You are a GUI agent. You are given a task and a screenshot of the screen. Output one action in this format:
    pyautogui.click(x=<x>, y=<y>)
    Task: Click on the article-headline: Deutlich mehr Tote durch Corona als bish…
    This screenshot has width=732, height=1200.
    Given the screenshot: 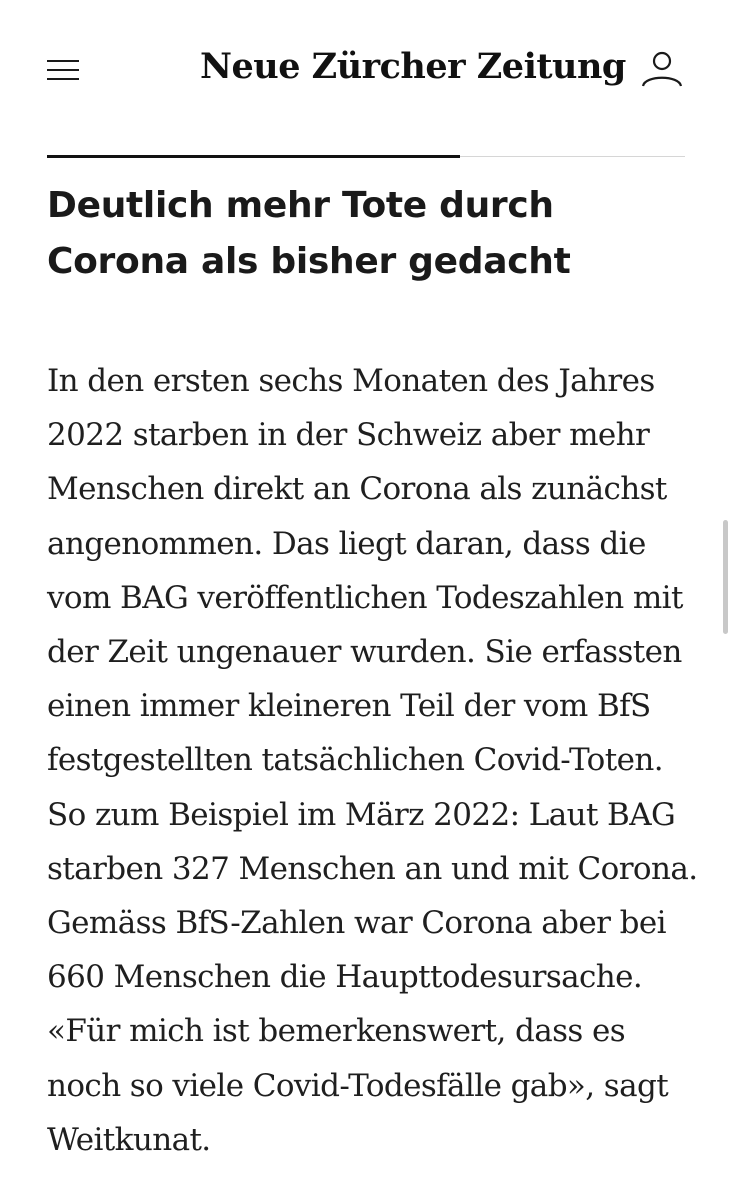 What is the action you would take?
    pyautogui.click(x=309, y=233)
    